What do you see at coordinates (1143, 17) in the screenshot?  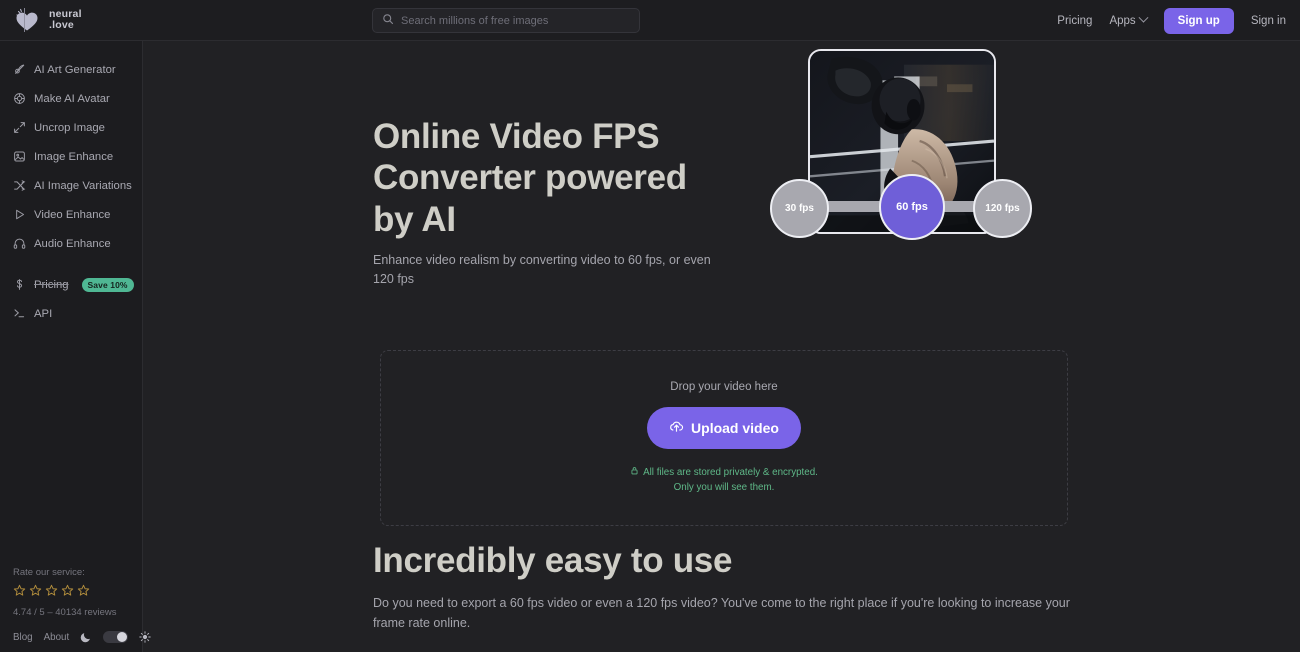 I see `chevron-down-icon` at bounding box center [1143, 17].